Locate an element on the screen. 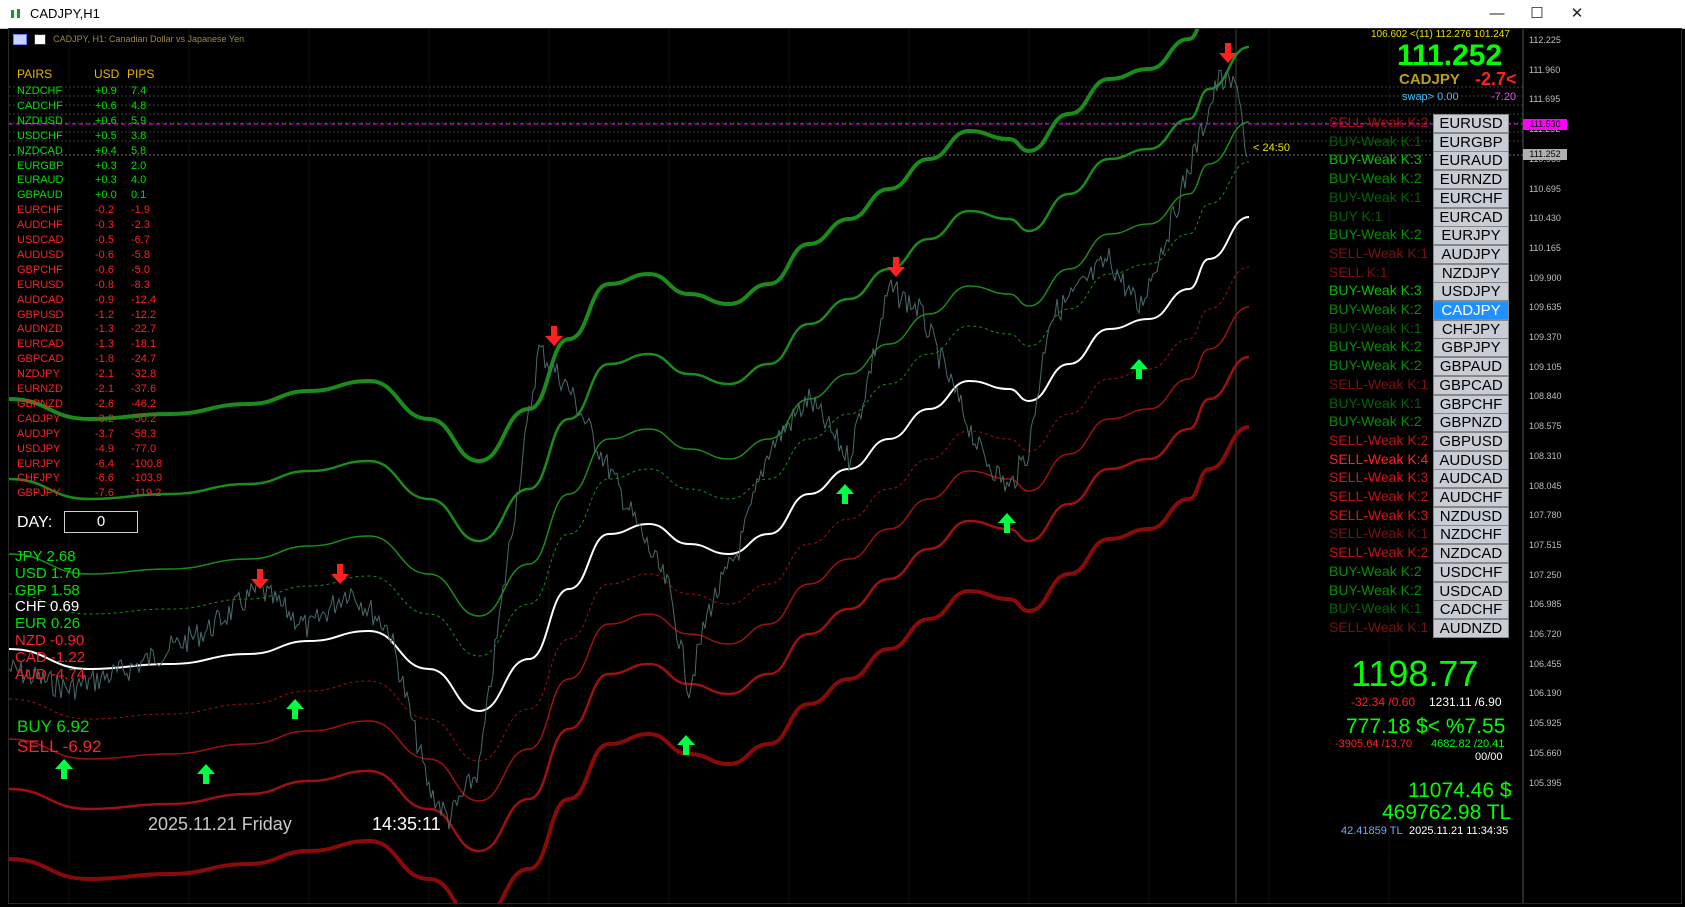 The image size is (1685, 907). account-equity: 1198.77 is located at coordinates (1415, 673).